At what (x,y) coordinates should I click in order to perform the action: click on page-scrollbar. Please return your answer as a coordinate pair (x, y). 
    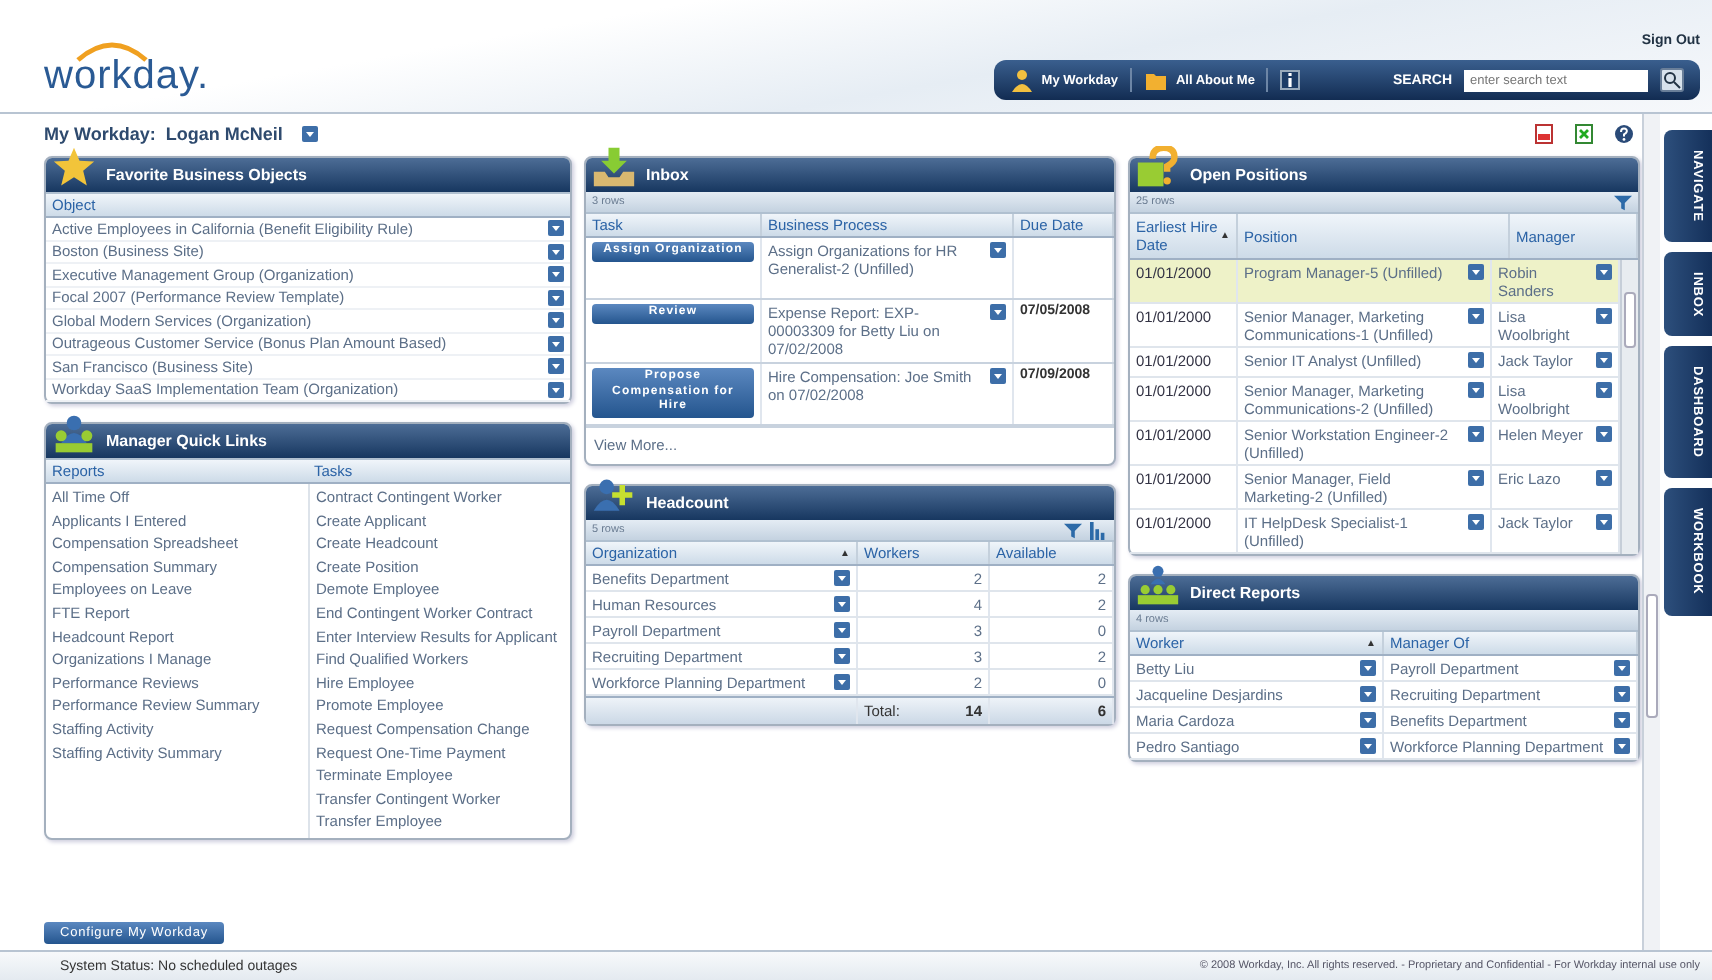
    Looking at the image, I should click on (1651, 532).